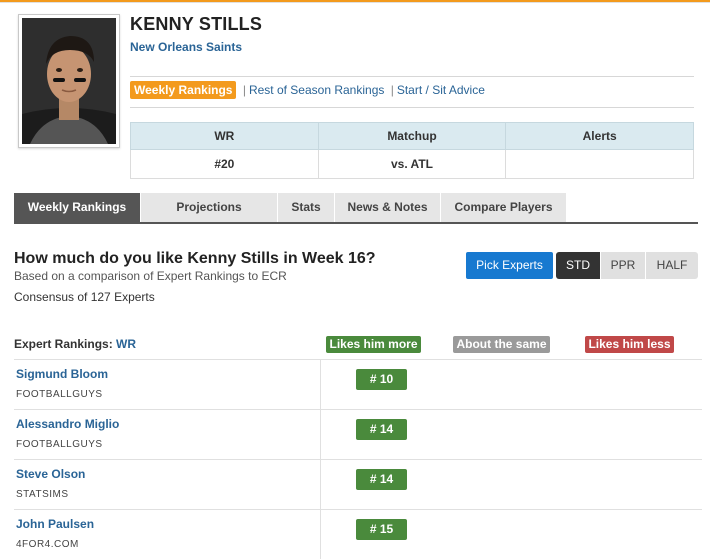  Describe the element at coordinates (381, 529) in the screenshot. I see `expert-rank-badge: # 15` at that location.